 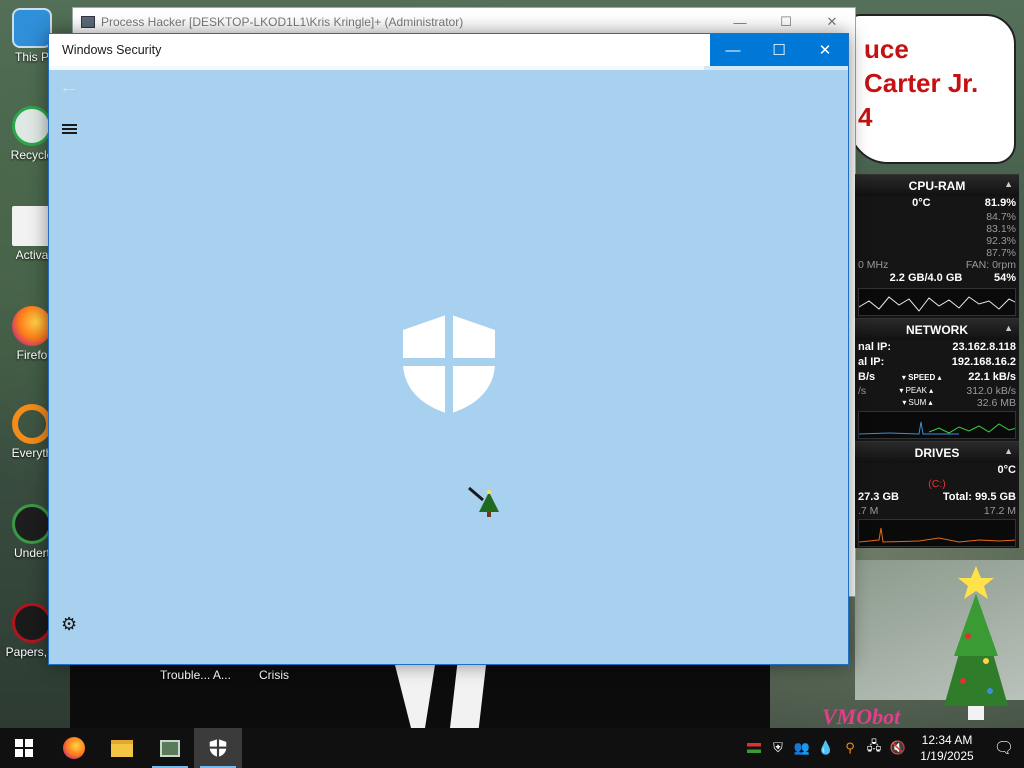 I want to click on network-graph, so click(x=937, y=425).